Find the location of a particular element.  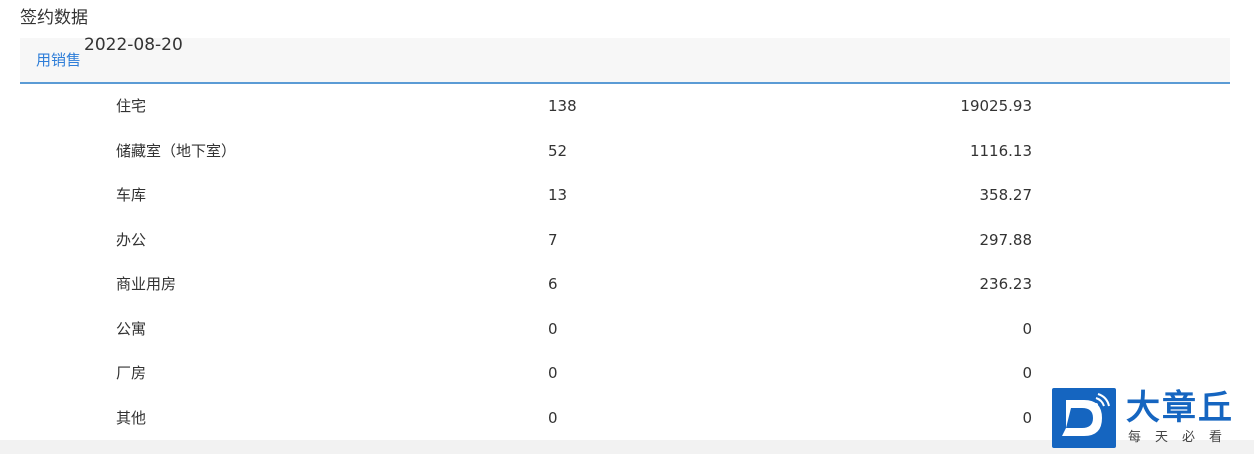

brand-logo-icon is located at coordinates (1084, 418).